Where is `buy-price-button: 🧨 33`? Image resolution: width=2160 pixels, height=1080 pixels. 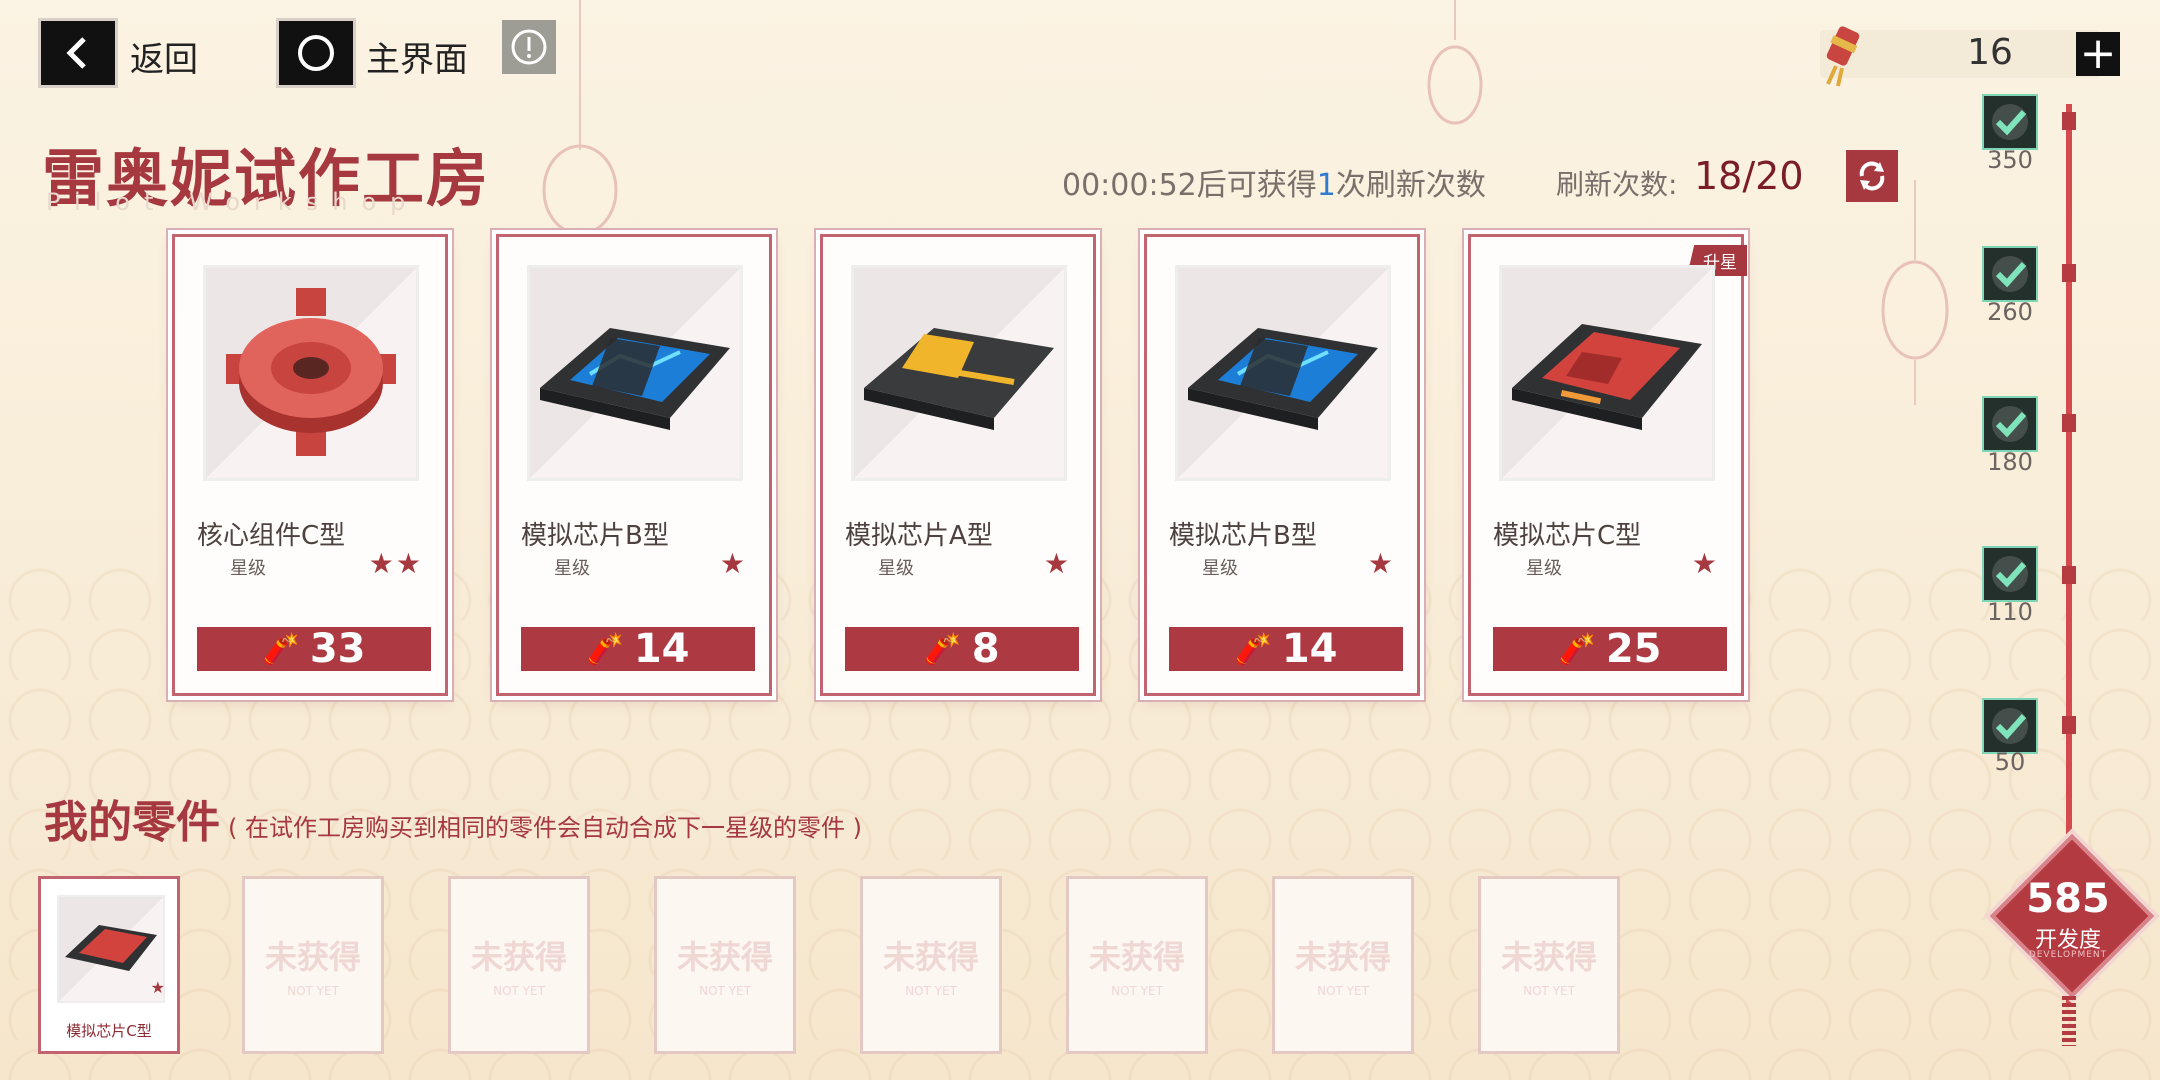
buy-price-button: 🧨 33 is located at coordinates (314, 649).